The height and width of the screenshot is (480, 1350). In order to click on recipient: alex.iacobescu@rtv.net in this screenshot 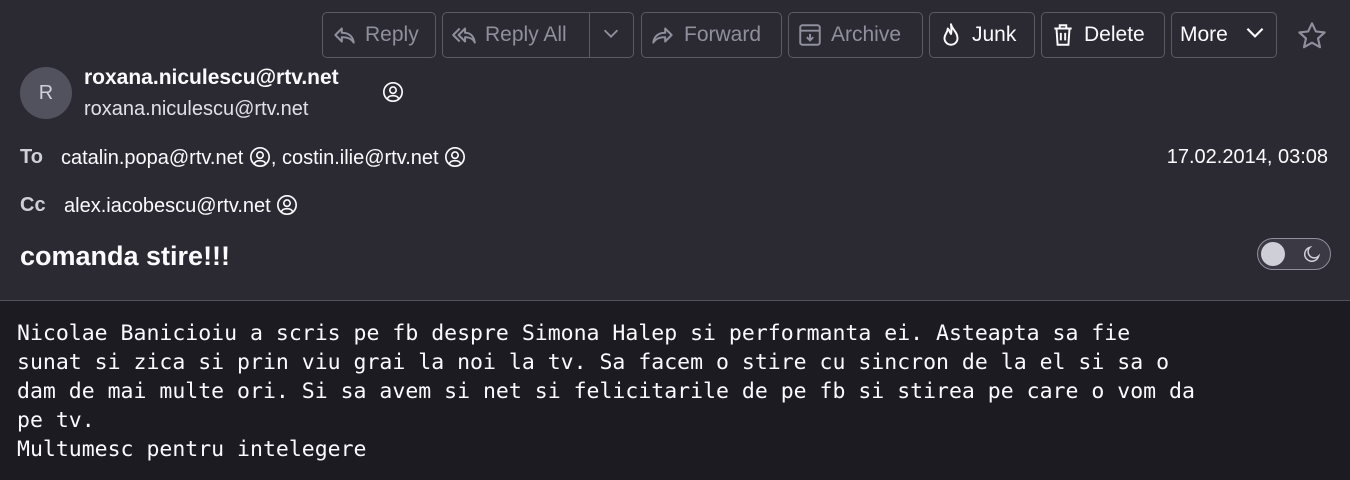, I will do `click(167, 206)`.